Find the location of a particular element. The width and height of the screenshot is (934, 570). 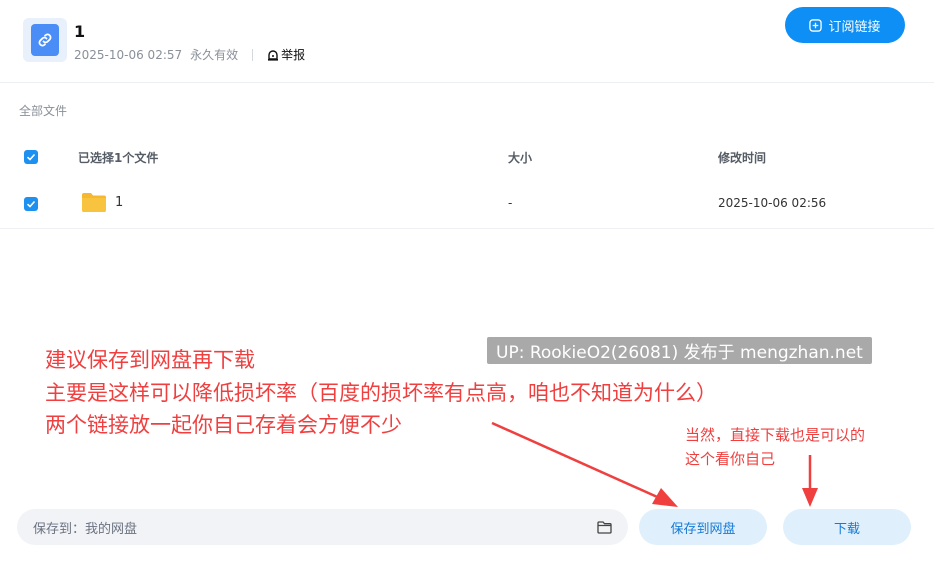

save-path-label: 保存到：我的网盘 is located at coordinates (85, 529).